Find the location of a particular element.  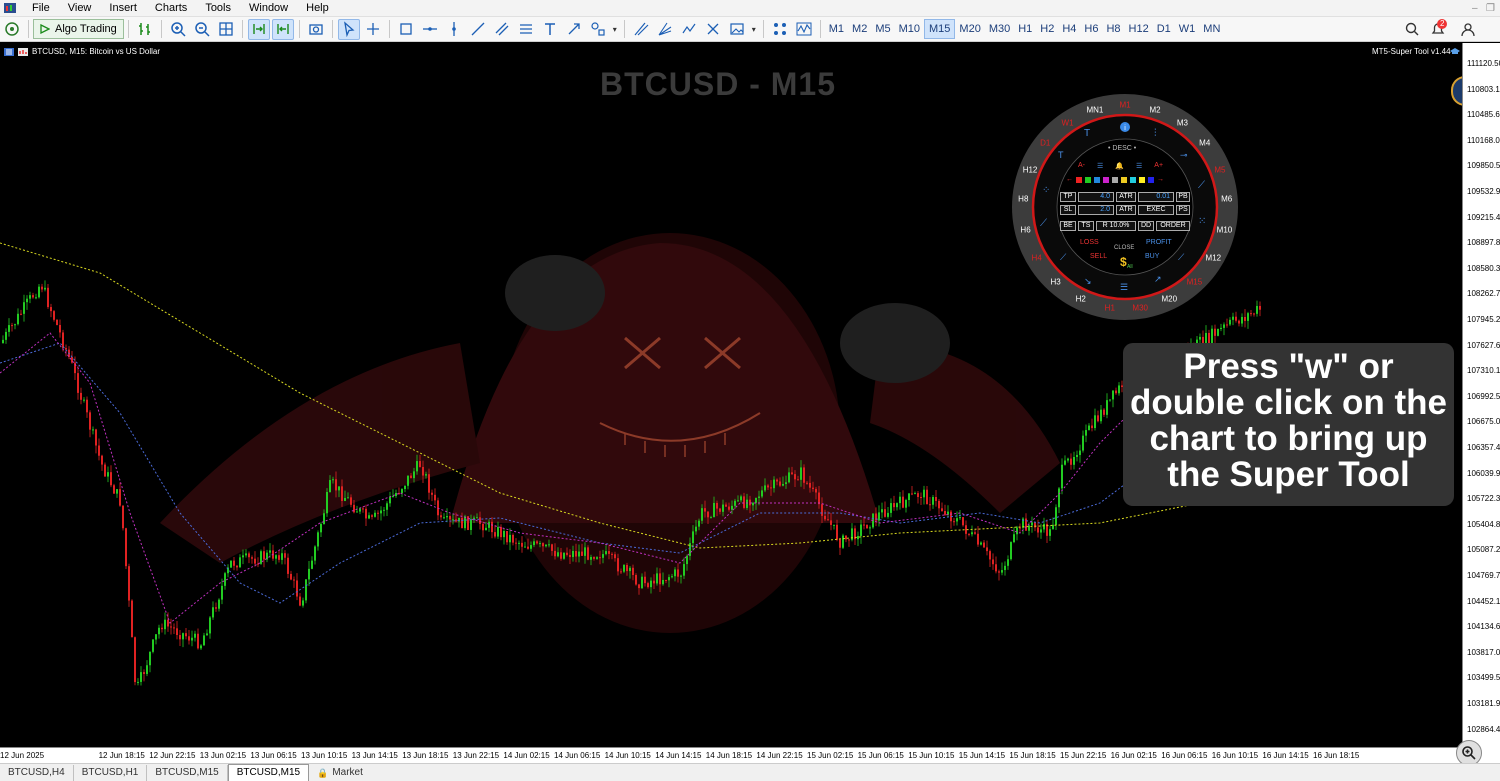

label-tool-icon: T is located at coordinates (1061, 155).